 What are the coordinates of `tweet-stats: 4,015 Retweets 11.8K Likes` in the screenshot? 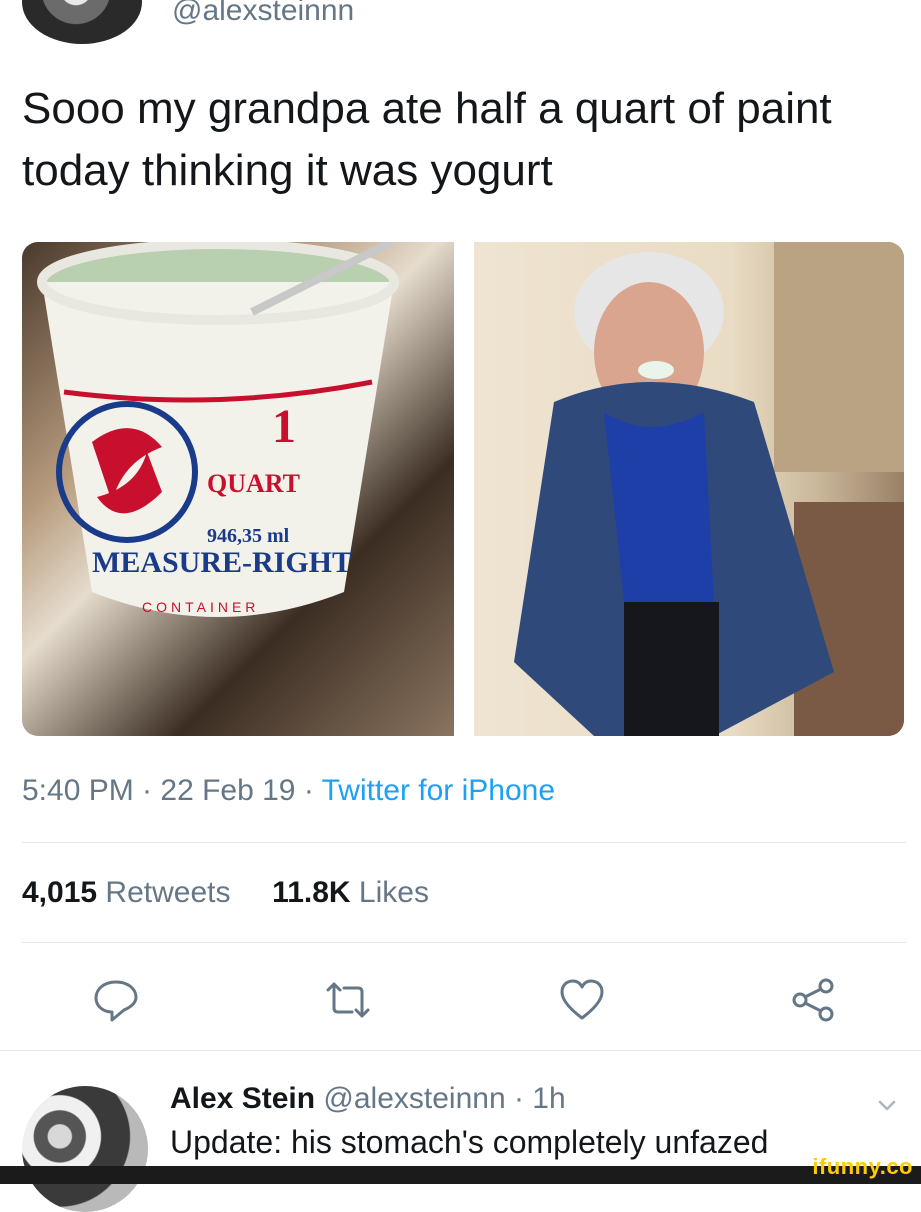 It's located at (225, 893).